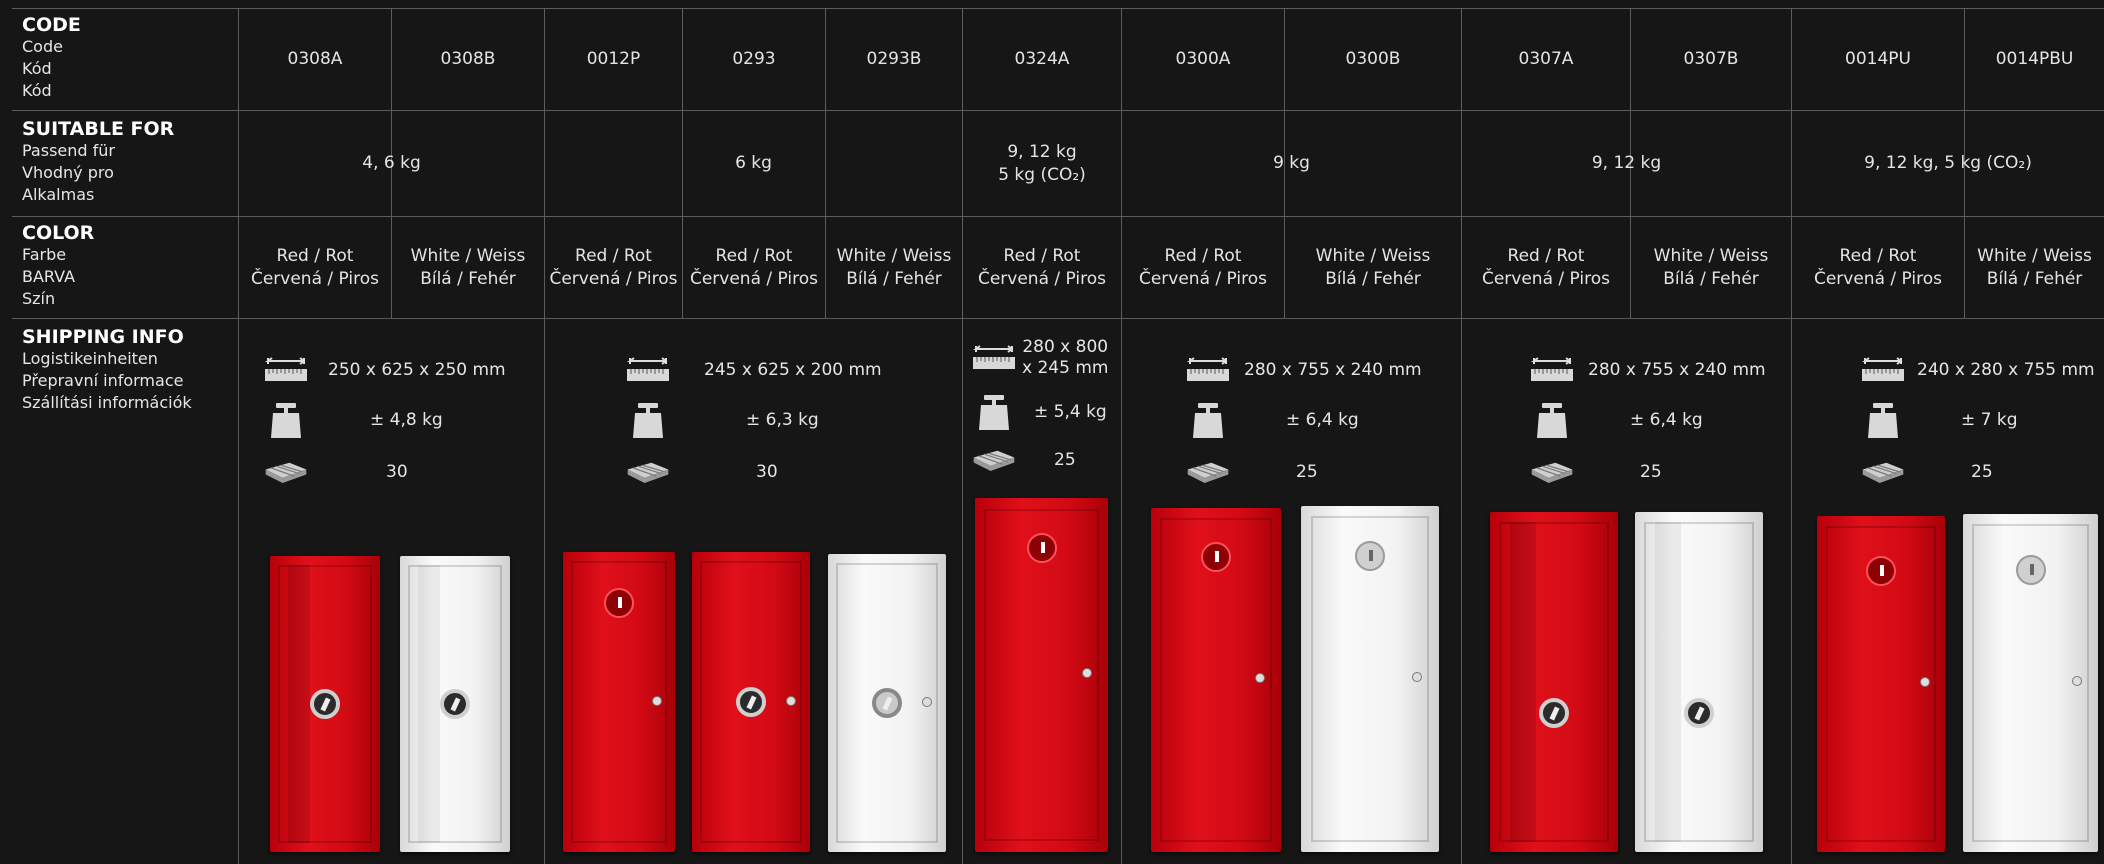 Image resolution: width=2104 pixels, height=864 pixels. I want to click on scale-icon, so click(286, 420).